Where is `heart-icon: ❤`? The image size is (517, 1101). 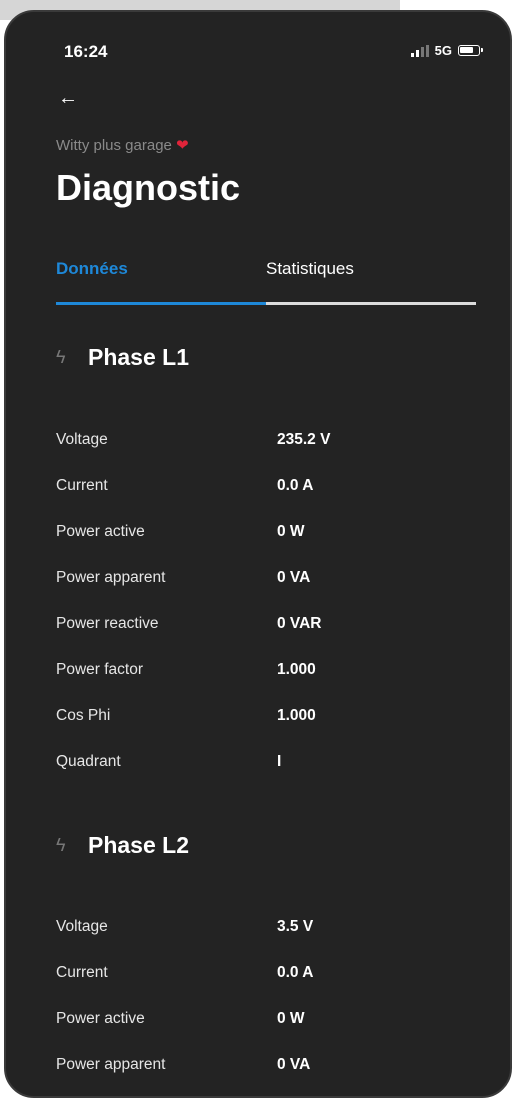 heart-icon: ❤ is located at coordinates (182, 145).